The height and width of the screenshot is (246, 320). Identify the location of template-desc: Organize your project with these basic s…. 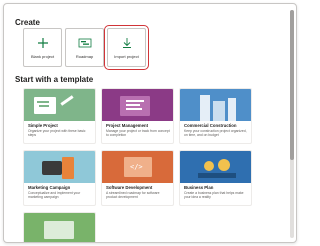
(57, 133).